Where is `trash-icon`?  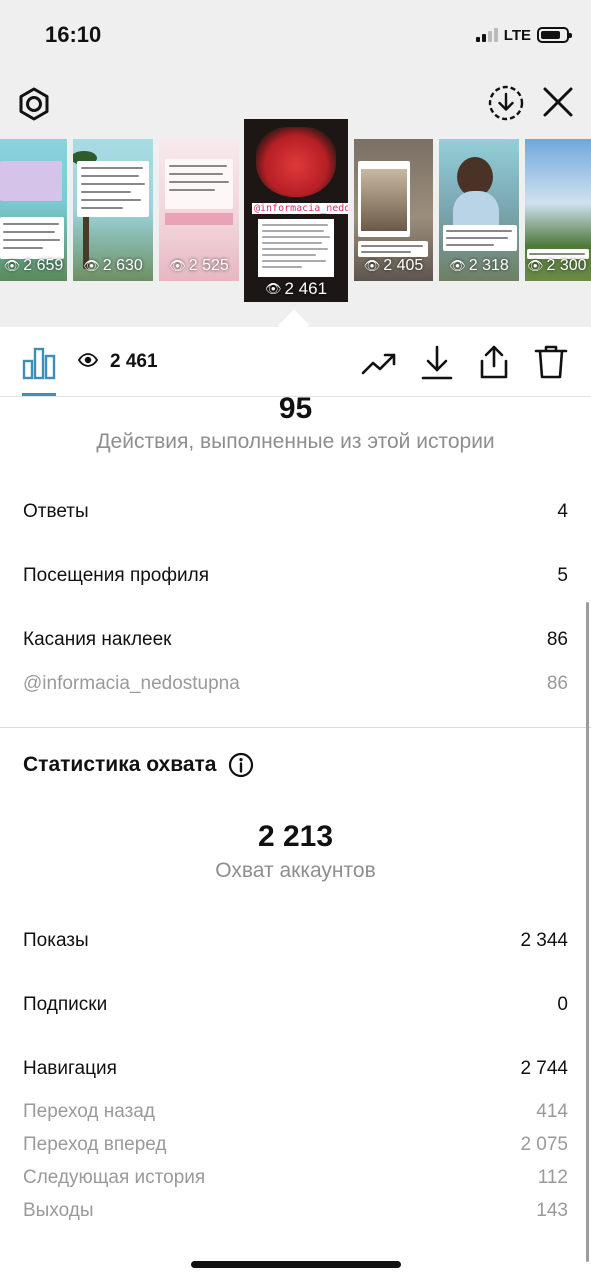
trash-icon is located at coordinates (551, 362).